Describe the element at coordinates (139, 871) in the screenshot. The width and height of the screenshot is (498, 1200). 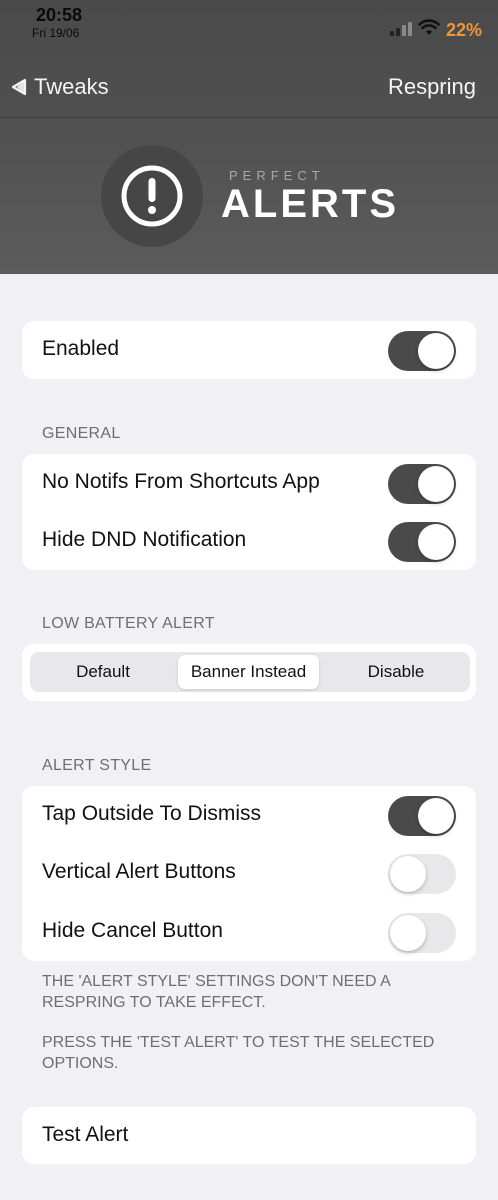
I see `vertical-buttons-label: Vertical Alert Buttons` at that location.